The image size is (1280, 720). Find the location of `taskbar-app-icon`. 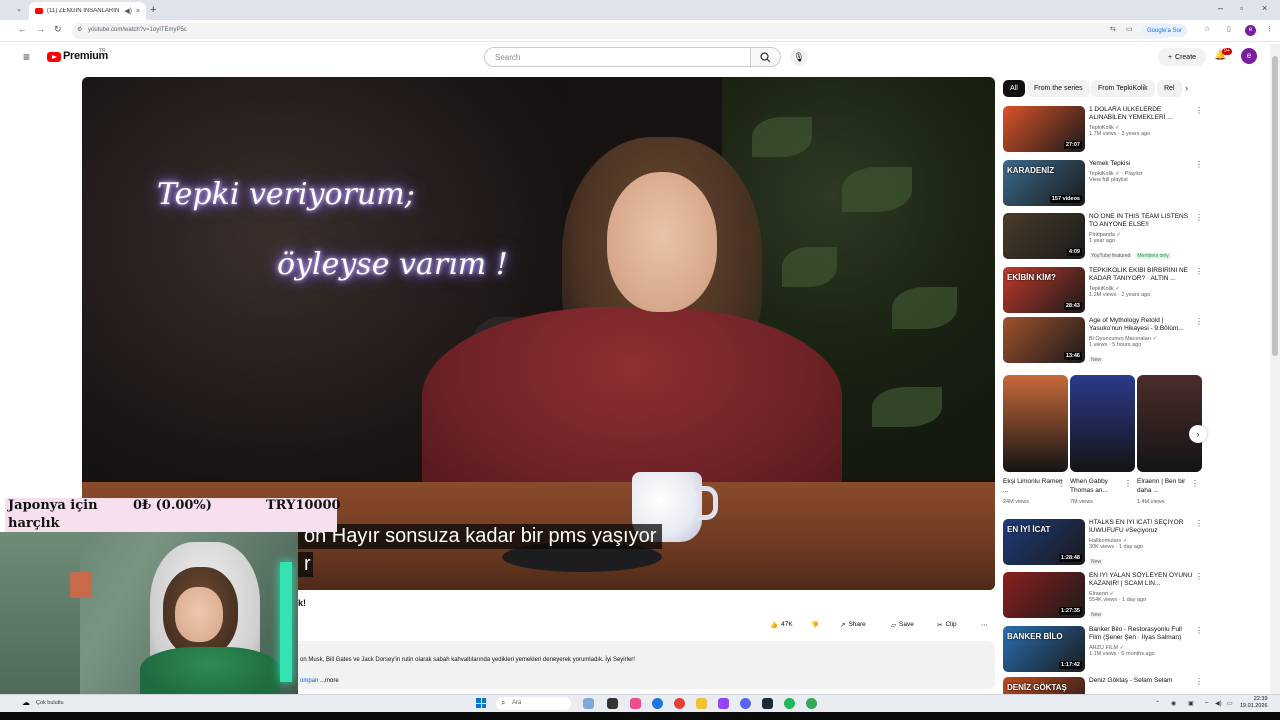

taskbar-app-icon is located at coordinates (635, 703).